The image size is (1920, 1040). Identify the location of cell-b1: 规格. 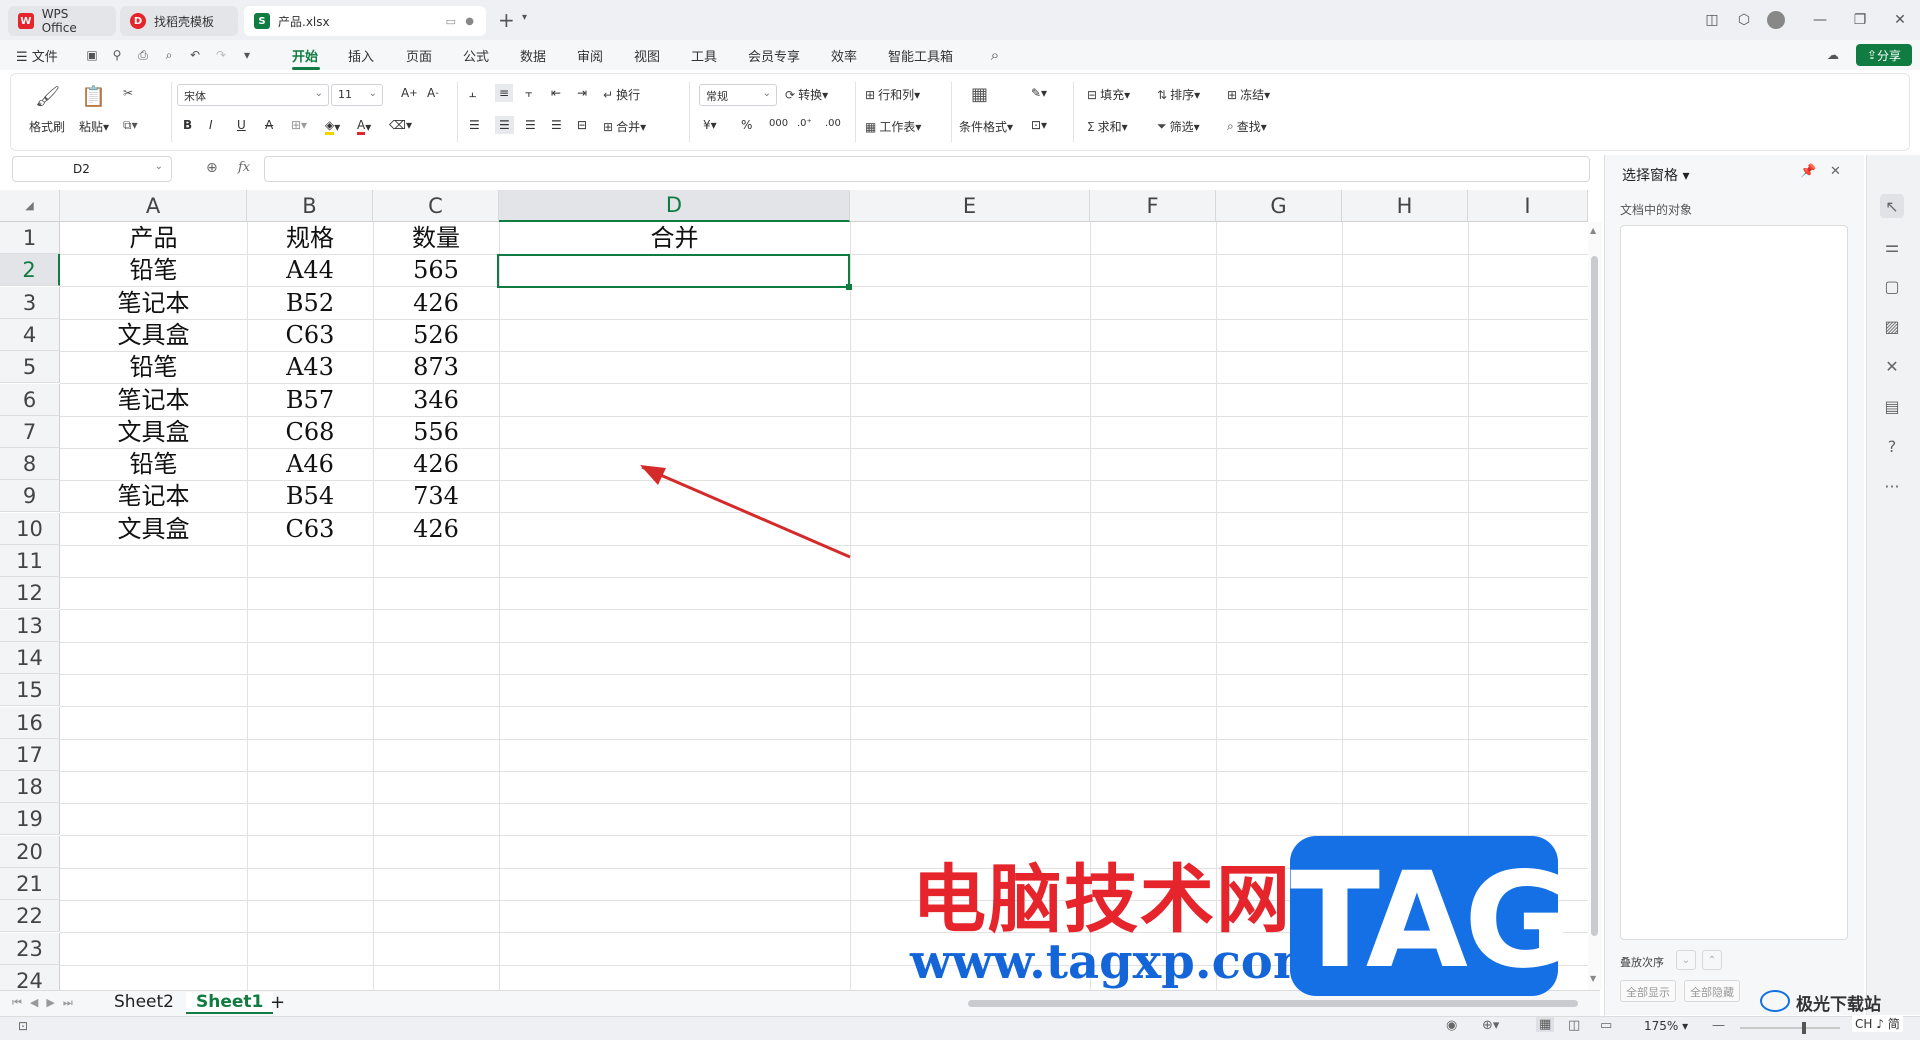
(310, 238).